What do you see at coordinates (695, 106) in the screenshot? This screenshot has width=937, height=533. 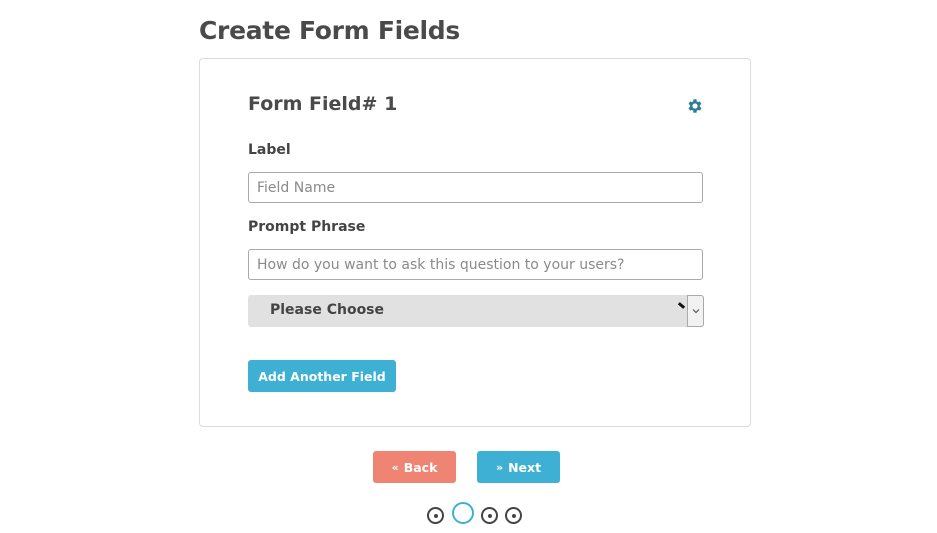 I see `gear-icon` at bounding box center [695, 106].